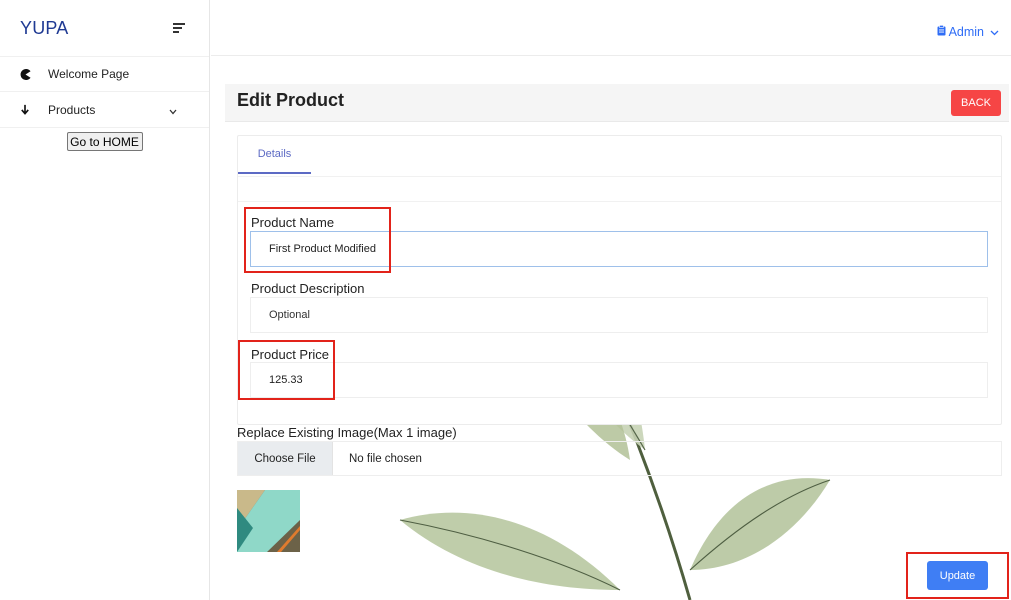  I want to click on sidebar-item-label: Welcome Page, so click(89, 74).